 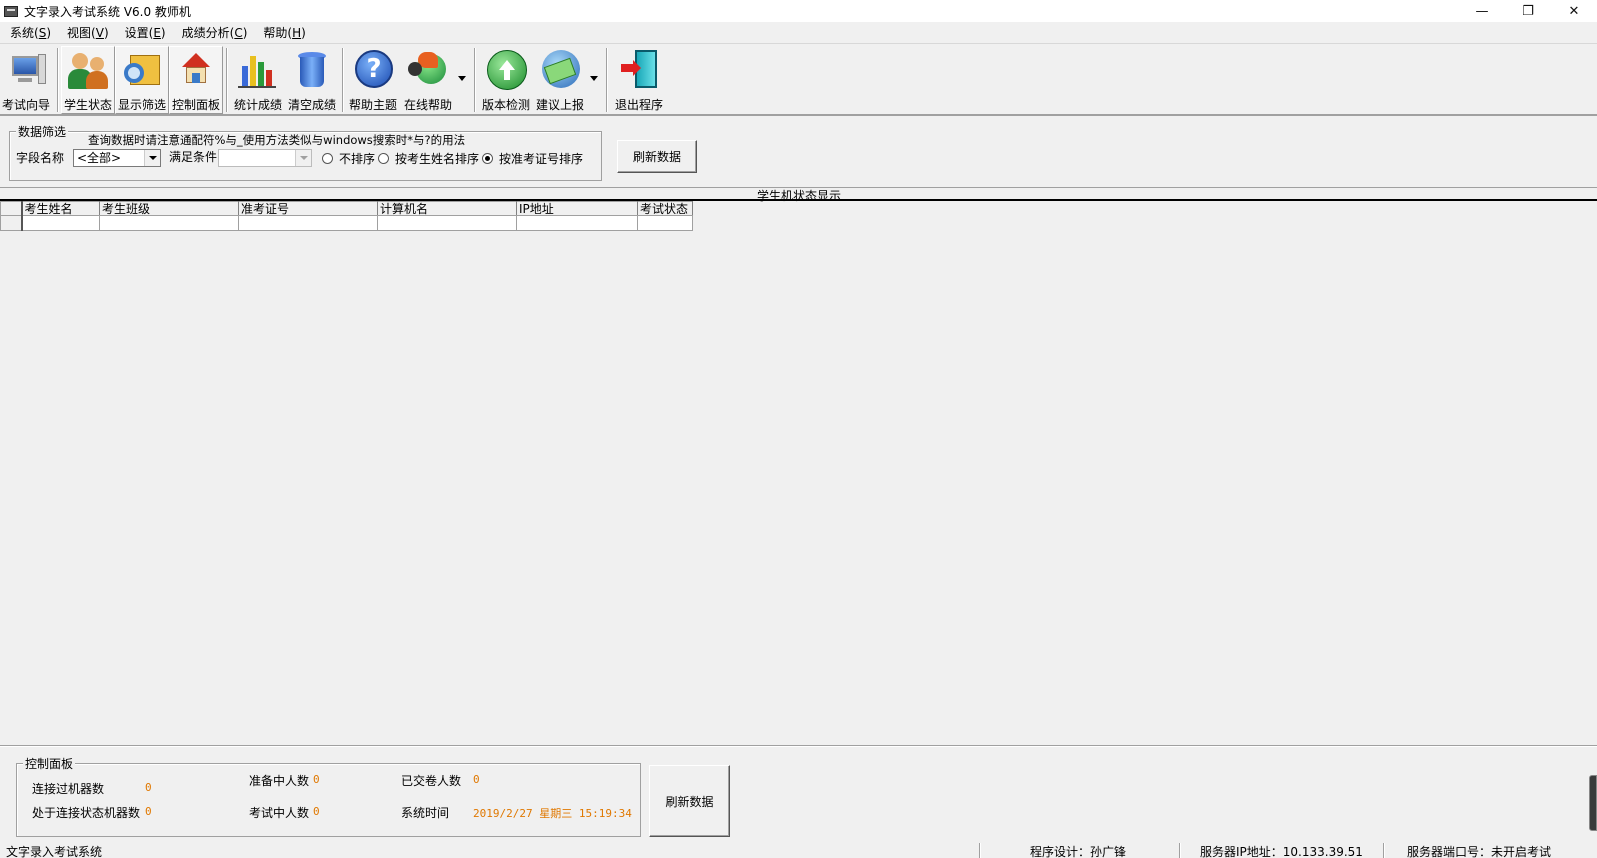 I want to click on testing-label: 考试中人数, so click(x=279, y=813).